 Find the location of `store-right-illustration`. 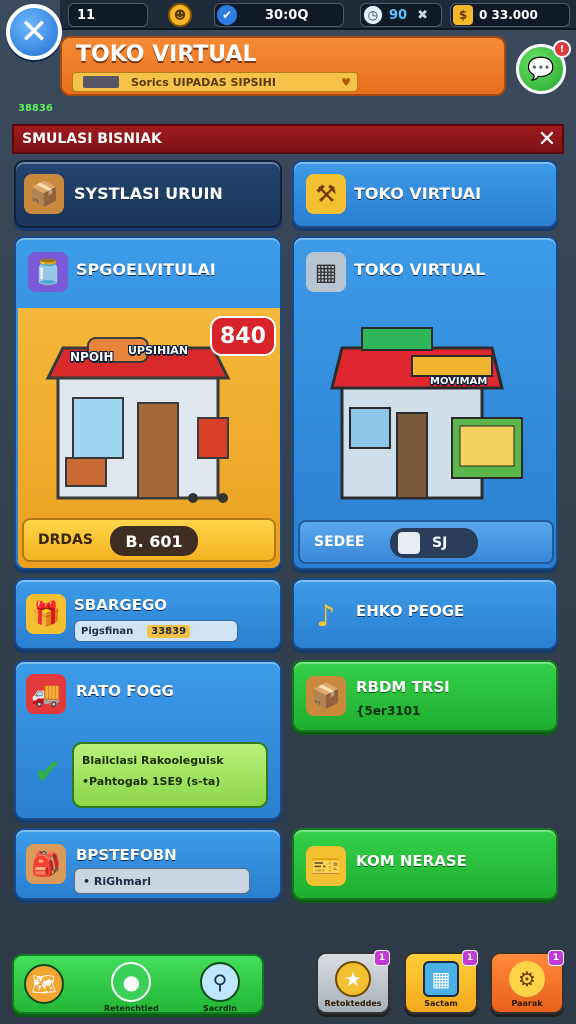

store-right-illustration is located at coordinates (426, 413).